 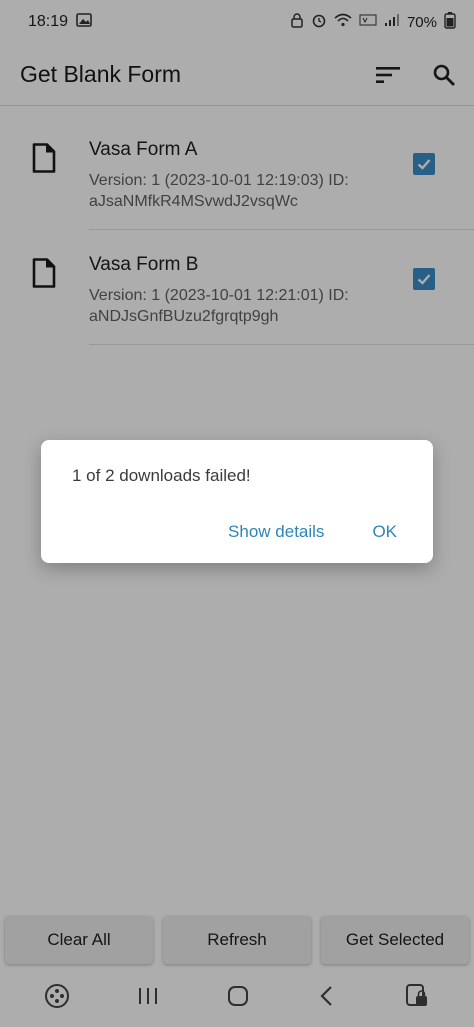 What do you see at coordinates (384, 532) in the screenshot?
I see `ok-button: OK` at bounding box center [384, 532].